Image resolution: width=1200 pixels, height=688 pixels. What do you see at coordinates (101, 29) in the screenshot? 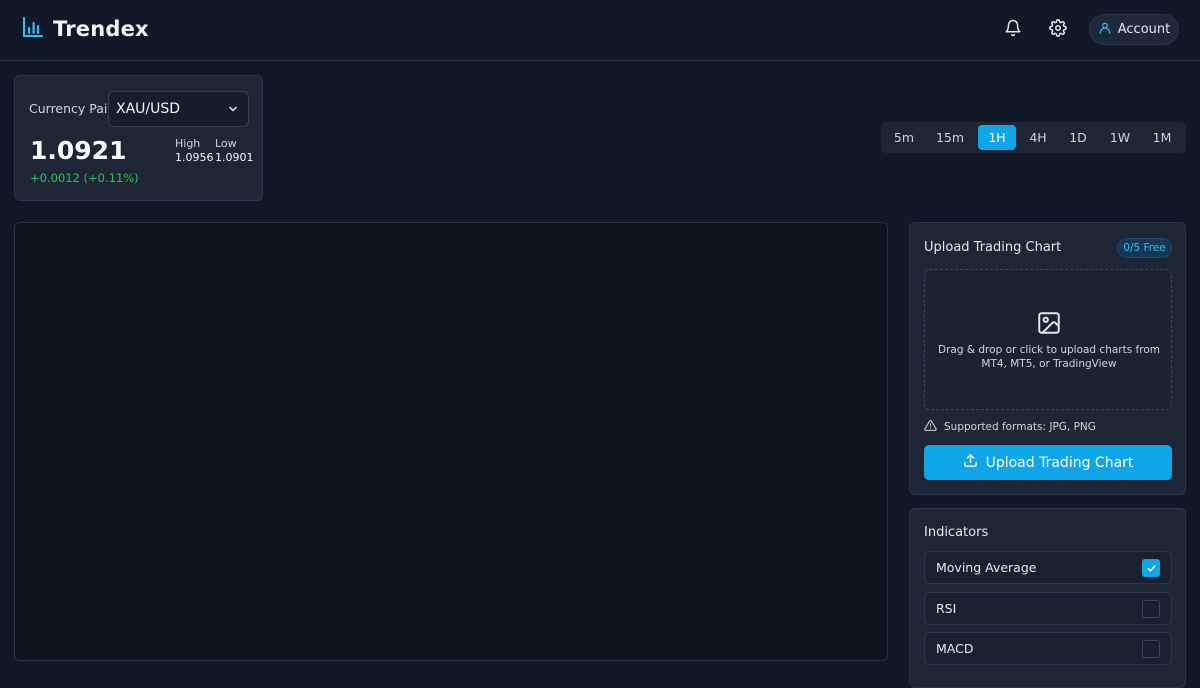
I see `app-name: Trendex` at bounding box center [101, 29].